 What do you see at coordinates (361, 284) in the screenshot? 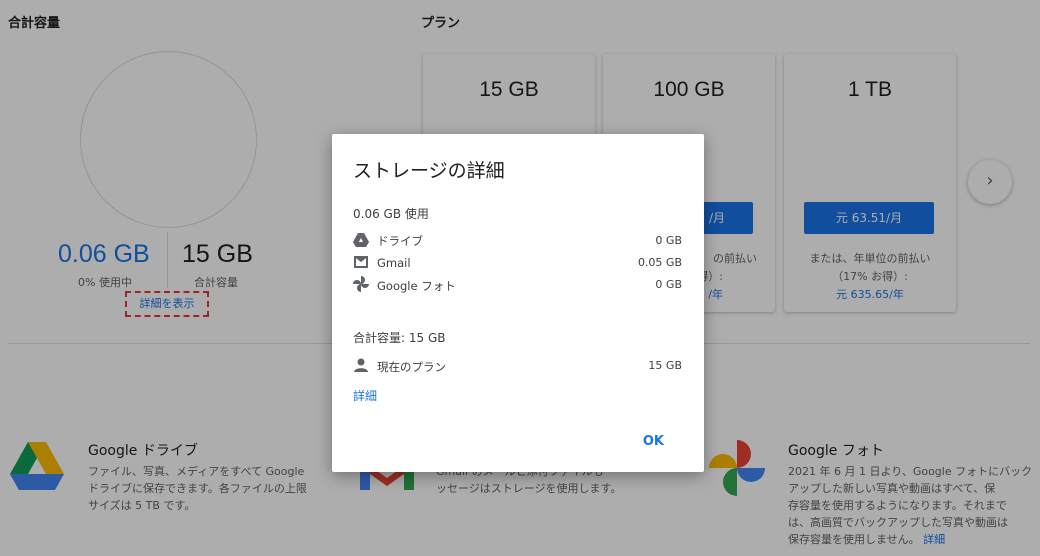
I see `photos-icon` at bounding box center [361, 284].